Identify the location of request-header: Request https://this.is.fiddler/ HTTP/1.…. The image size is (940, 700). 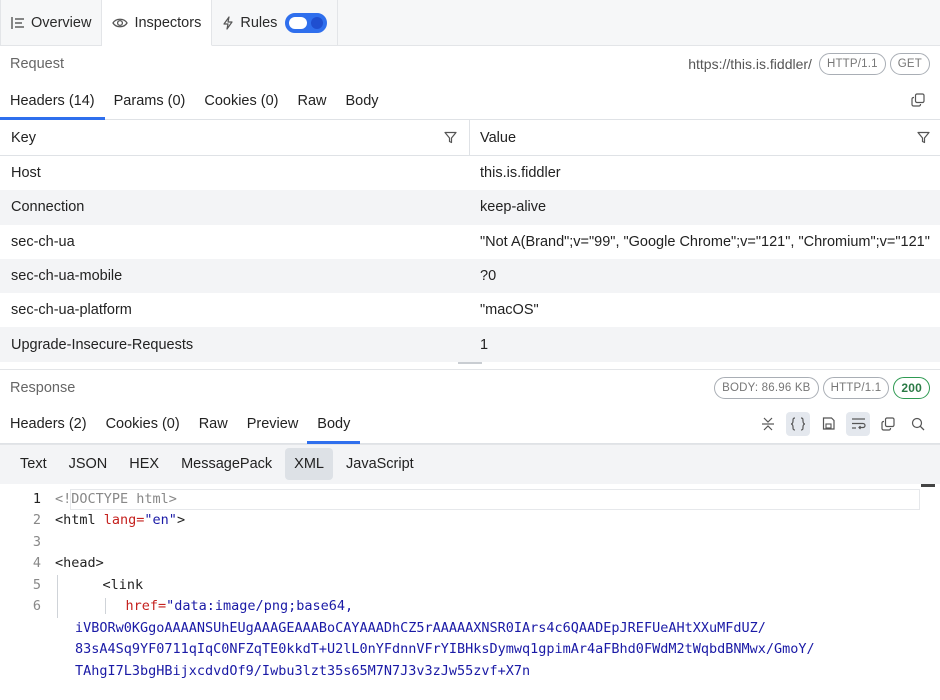
(470, 64).